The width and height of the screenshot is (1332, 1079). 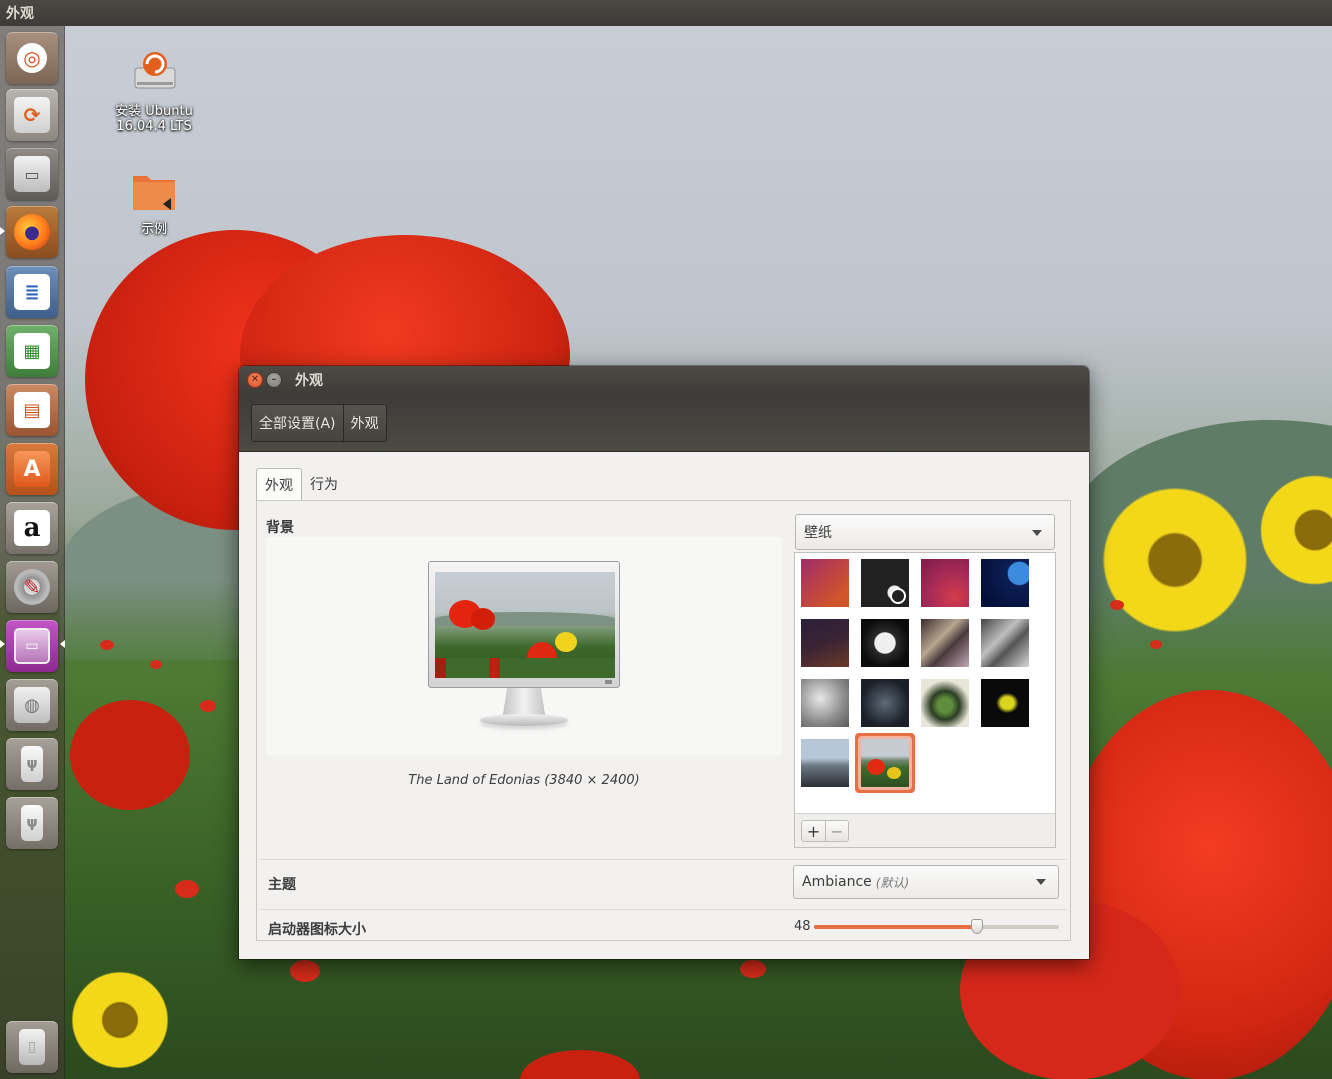 What do you see at coordinates (818, 533) in the screenshot?
I see `wallpaper-source-value: 壁纸` at bounding box center [818, 533].